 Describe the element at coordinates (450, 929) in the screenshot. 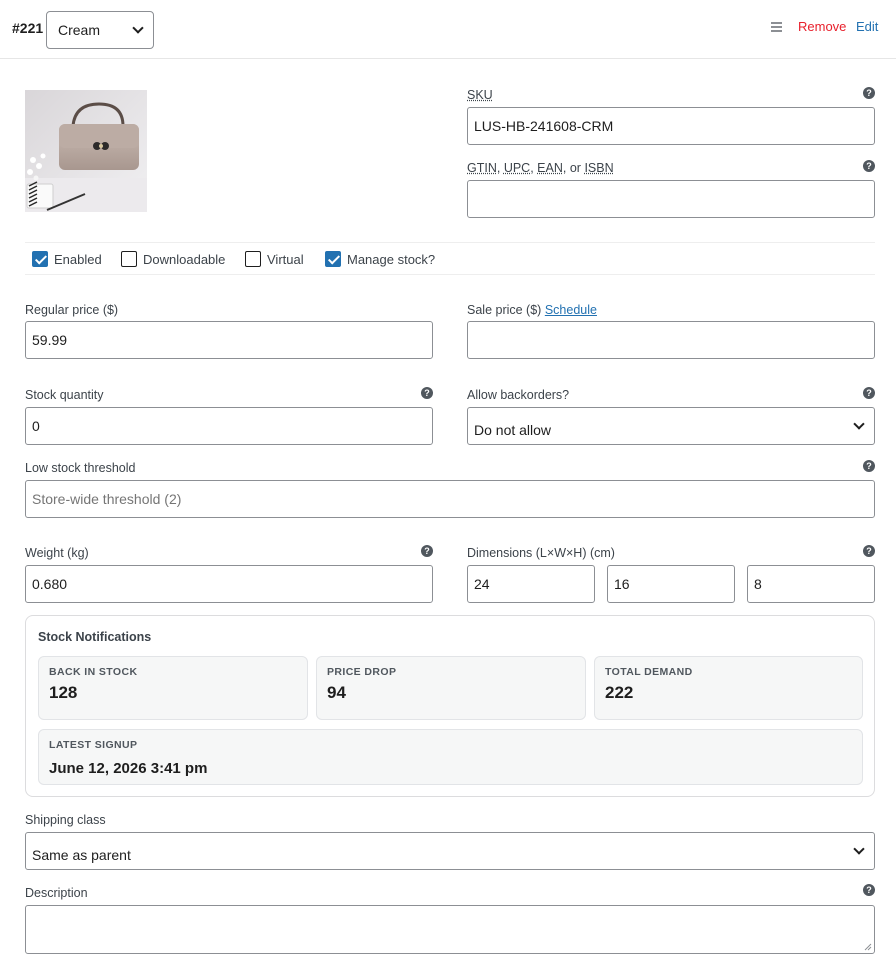

I see `description-textarea` at that location.